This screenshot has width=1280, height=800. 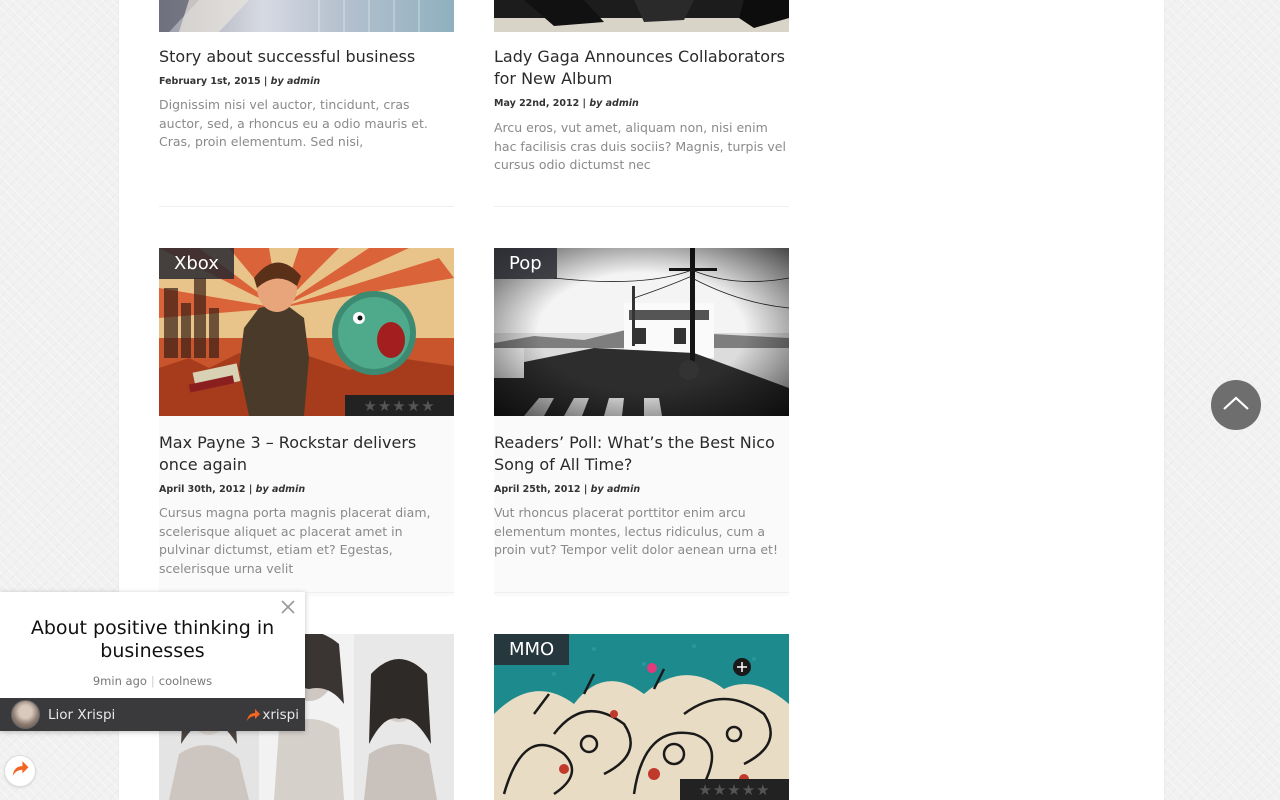 I want to click on post-meta: April 30th, 2012 | by admin, so click(x=232, y=489).